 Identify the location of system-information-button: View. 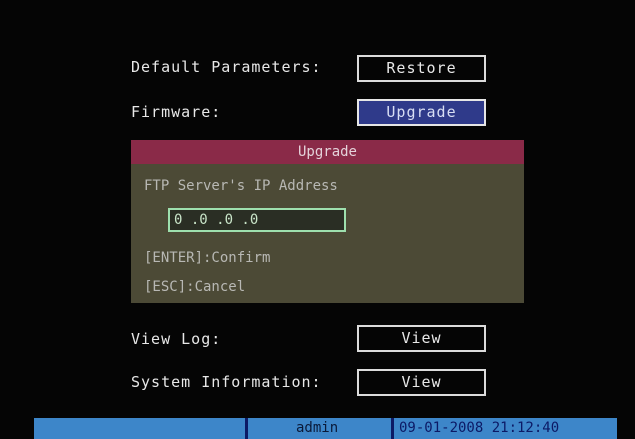
(421, 382).